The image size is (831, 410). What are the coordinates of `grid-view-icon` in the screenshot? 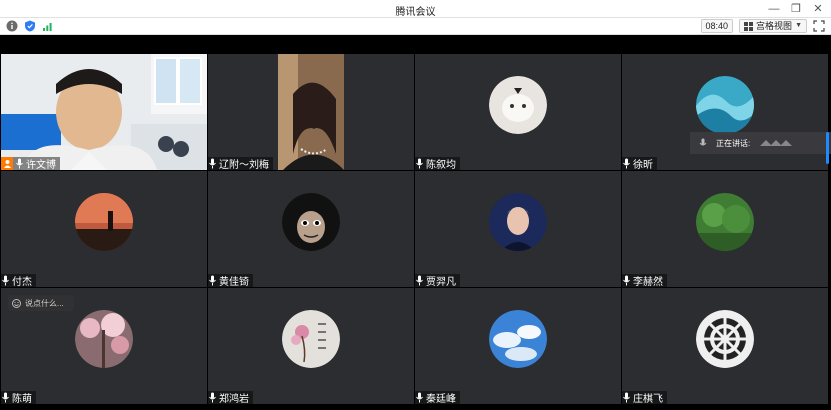 It's located at (749, 26).